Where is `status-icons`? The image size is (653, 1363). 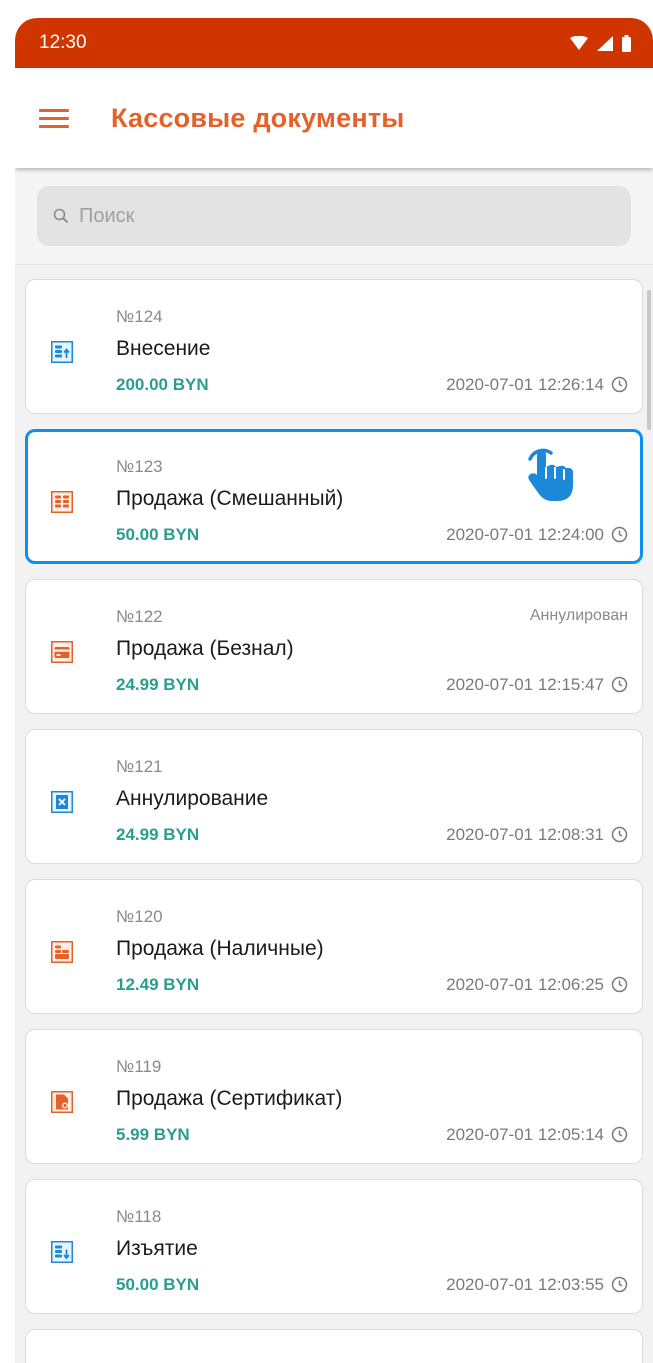
status-icons is located at coordinates (600, 43).